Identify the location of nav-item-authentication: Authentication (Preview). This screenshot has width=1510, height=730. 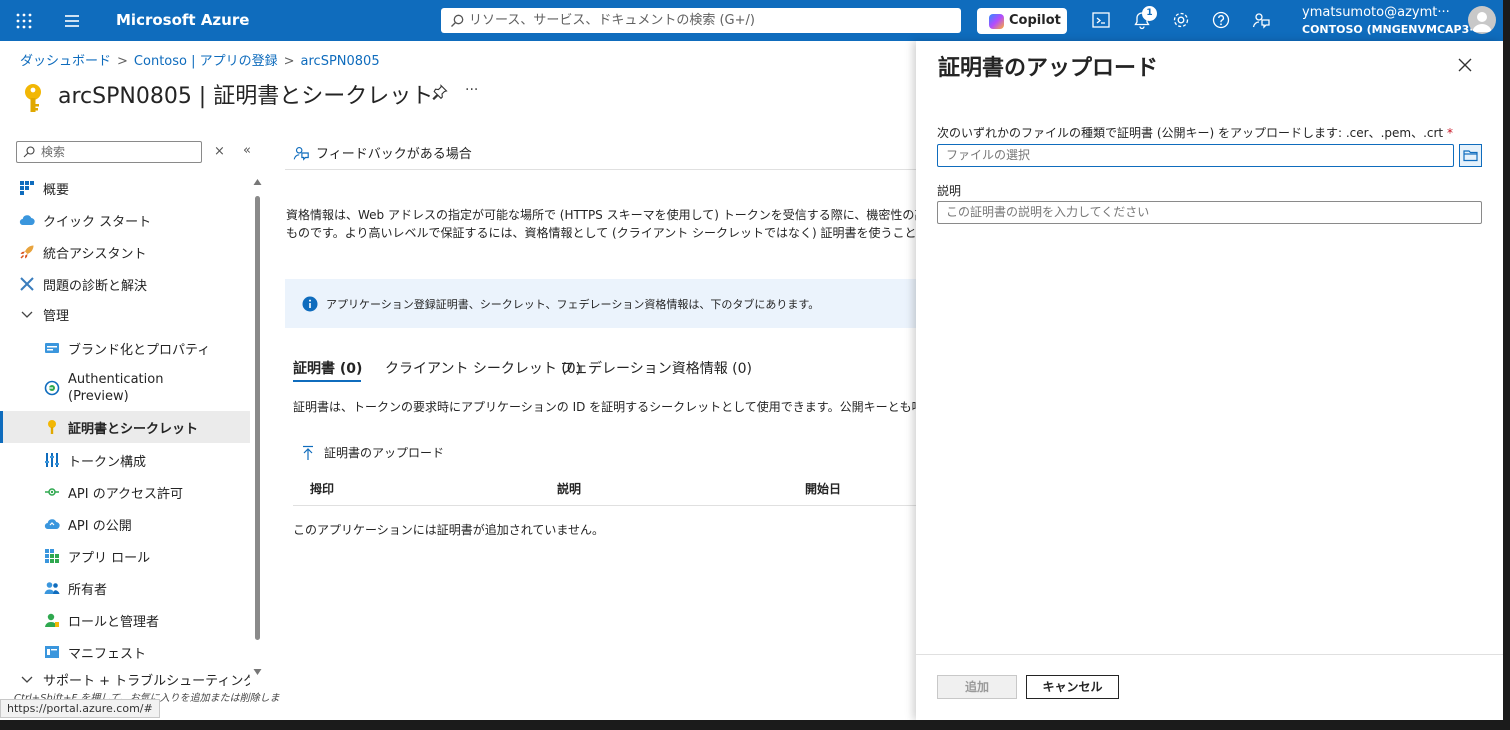
(125, 389).